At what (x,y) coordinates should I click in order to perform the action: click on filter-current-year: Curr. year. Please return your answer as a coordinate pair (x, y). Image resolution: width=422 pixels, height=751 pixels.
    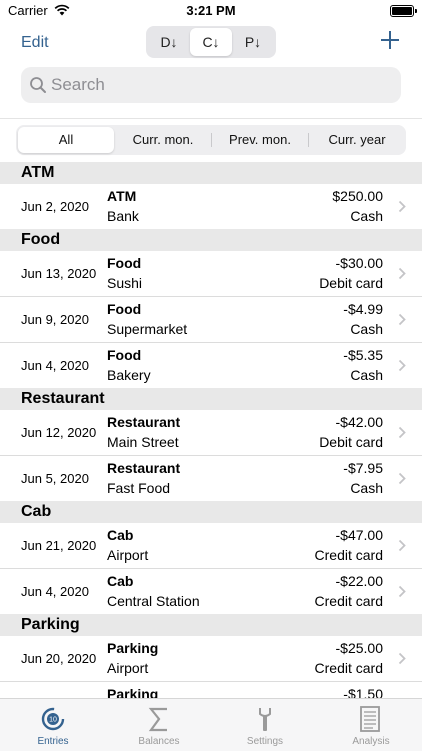
    Looking at the image, I should click on (357, 140).